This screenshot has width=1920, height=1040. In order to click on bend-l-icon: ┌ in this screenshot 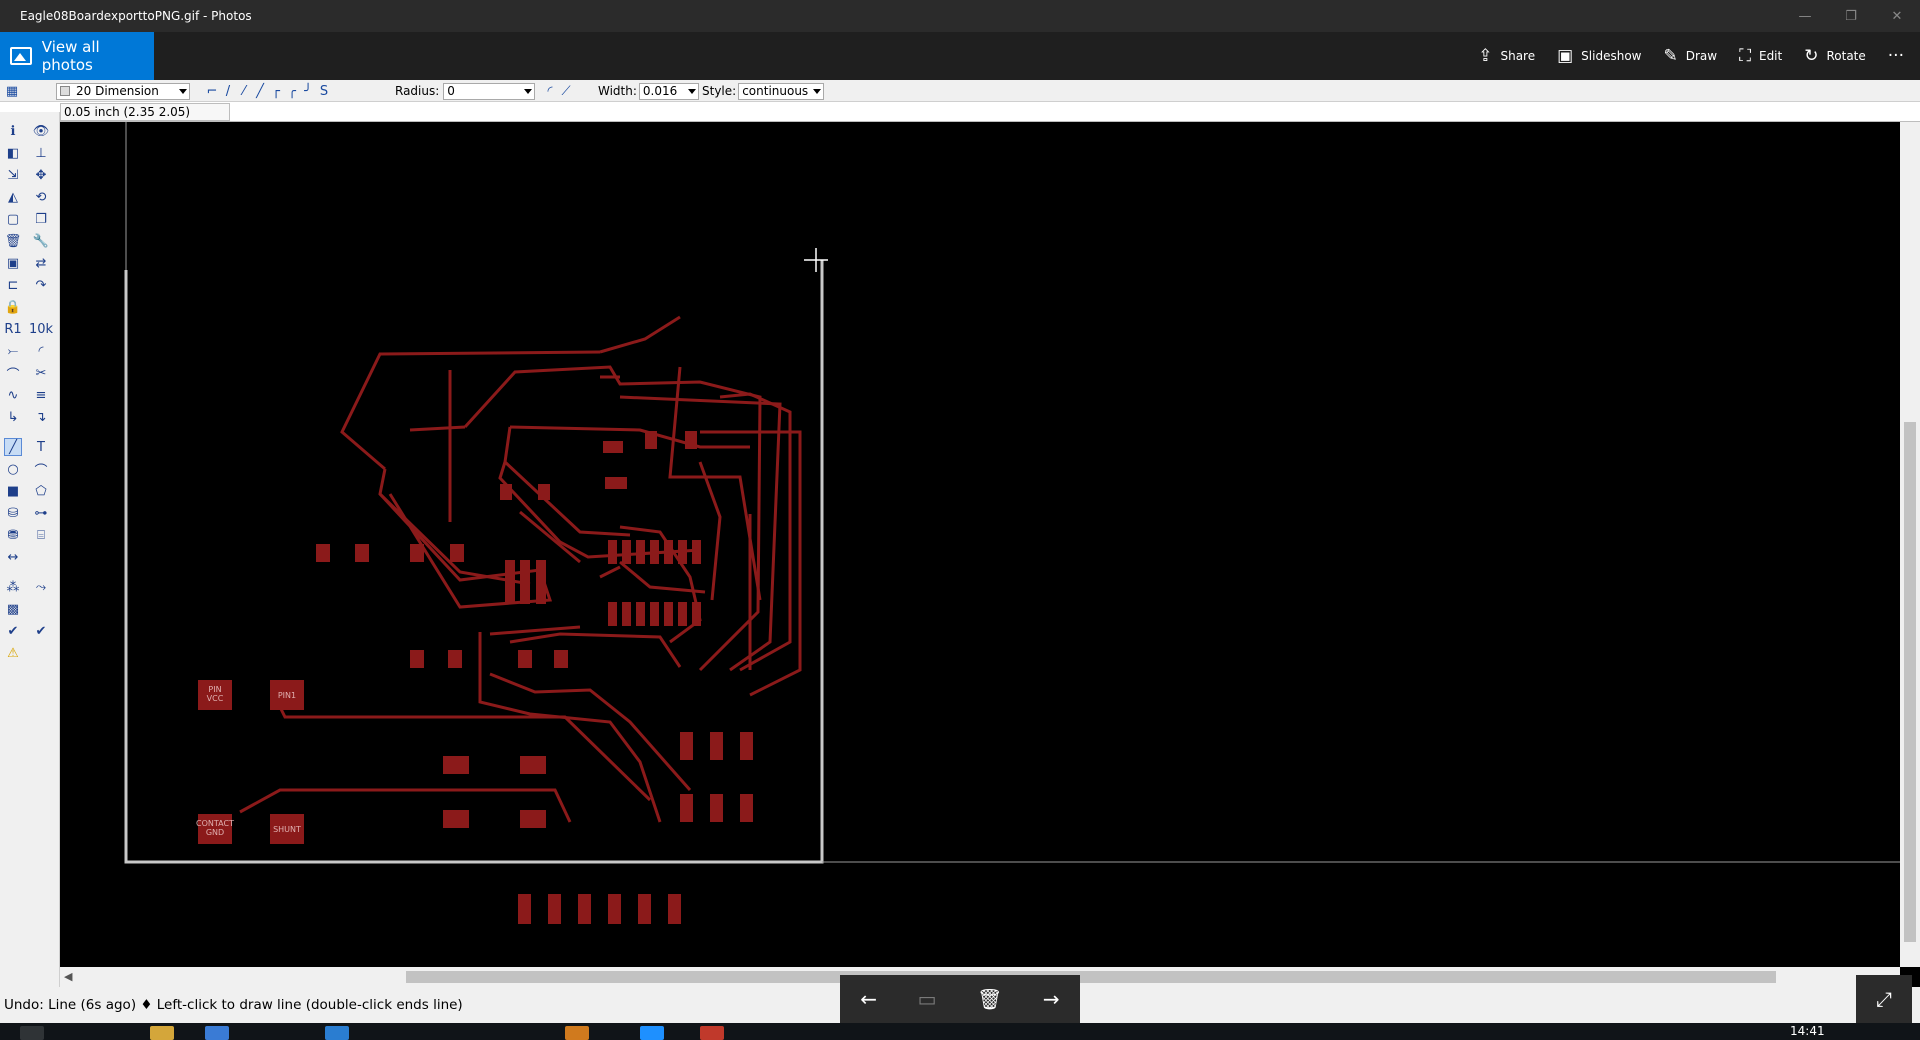, I will do `click(276, 91)`.